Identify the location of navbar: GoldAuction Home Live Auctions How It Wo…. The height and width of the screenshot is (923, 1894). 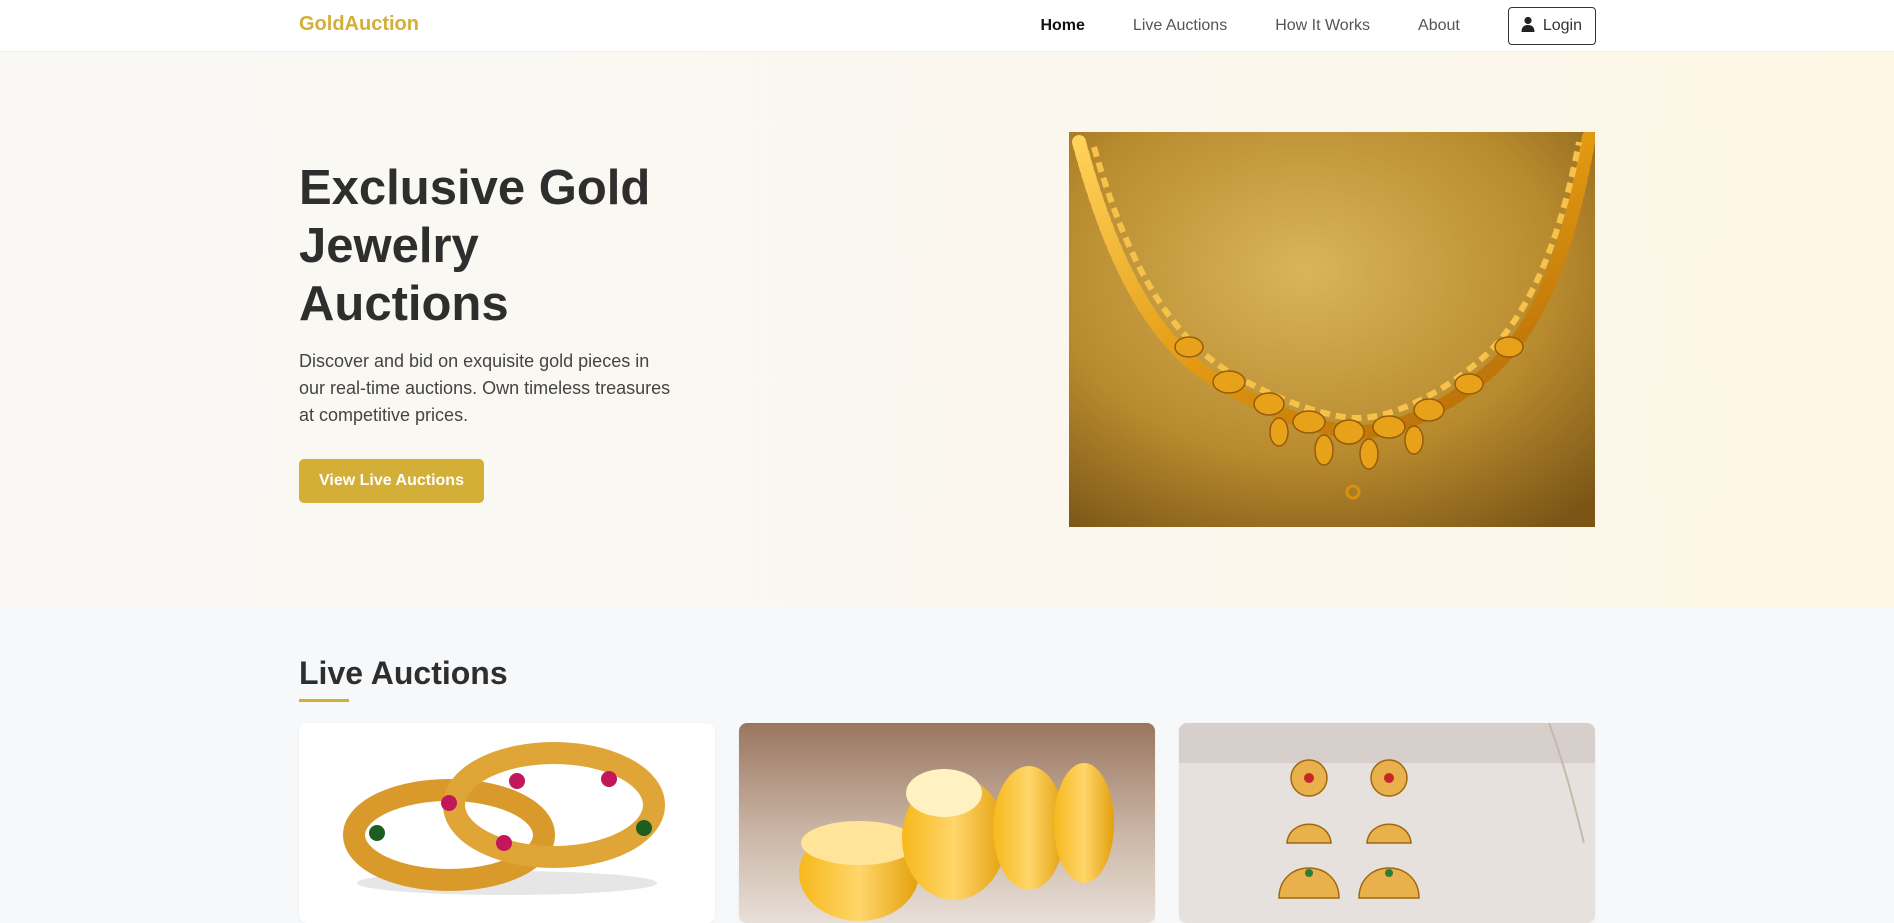
(947, 26).